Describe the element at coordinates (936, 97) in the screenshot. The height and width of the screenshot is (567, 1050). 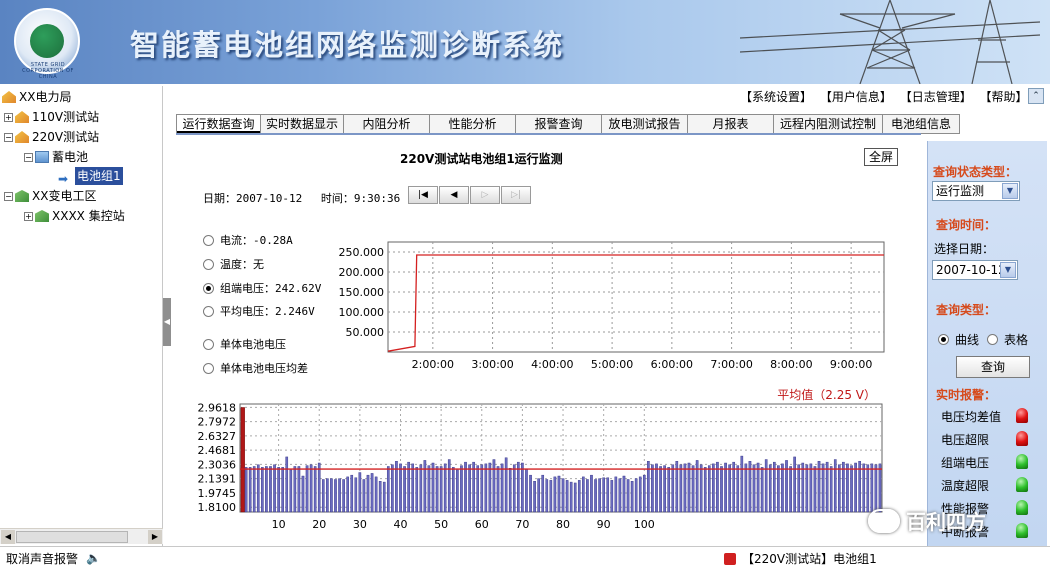
I see `link-log-management: 【日志管理】` at that location.